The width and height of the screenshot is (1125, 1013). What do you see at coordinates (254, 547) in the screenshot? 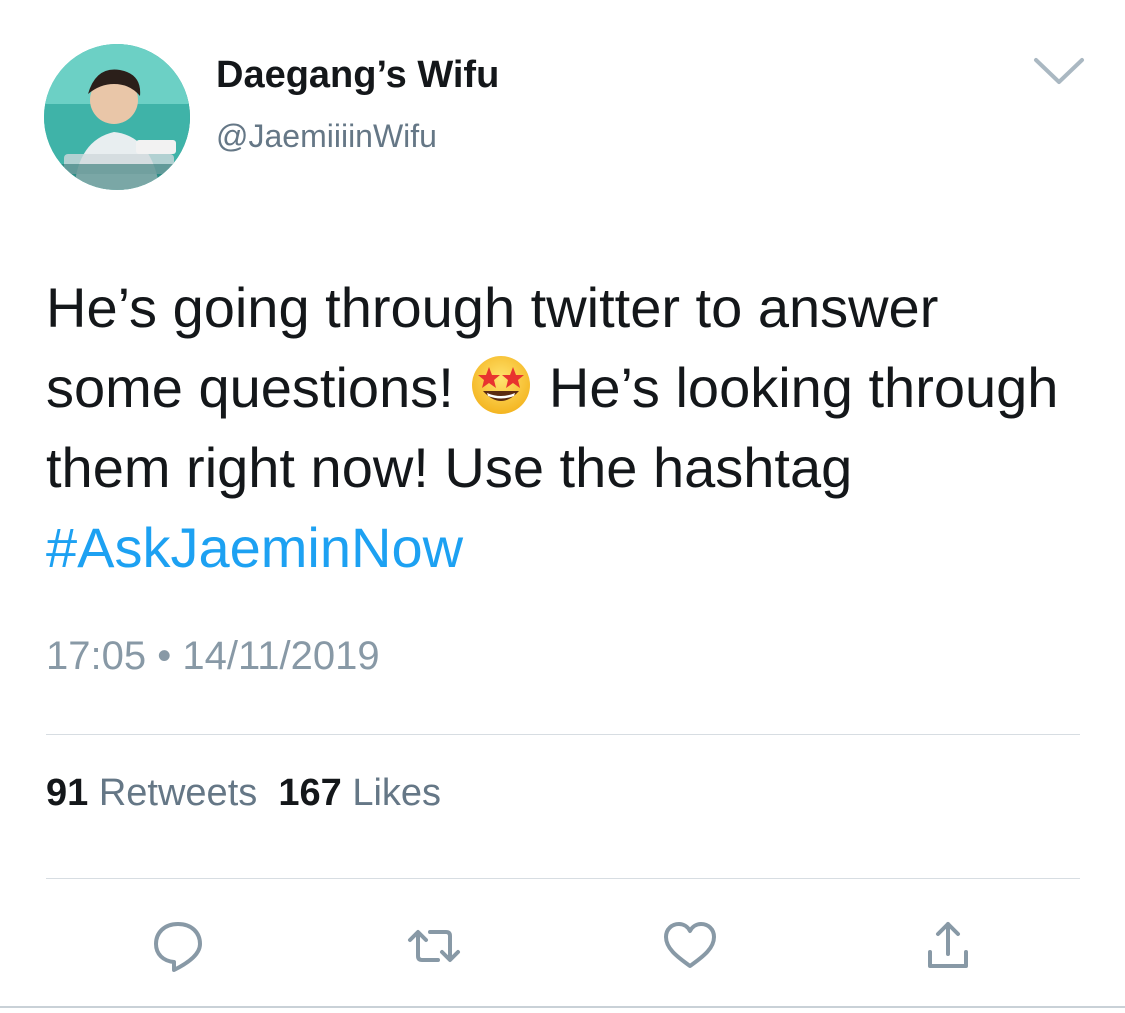
I see `hashtag-link: #AskJaeminNow` at bounding box center [254, 547].